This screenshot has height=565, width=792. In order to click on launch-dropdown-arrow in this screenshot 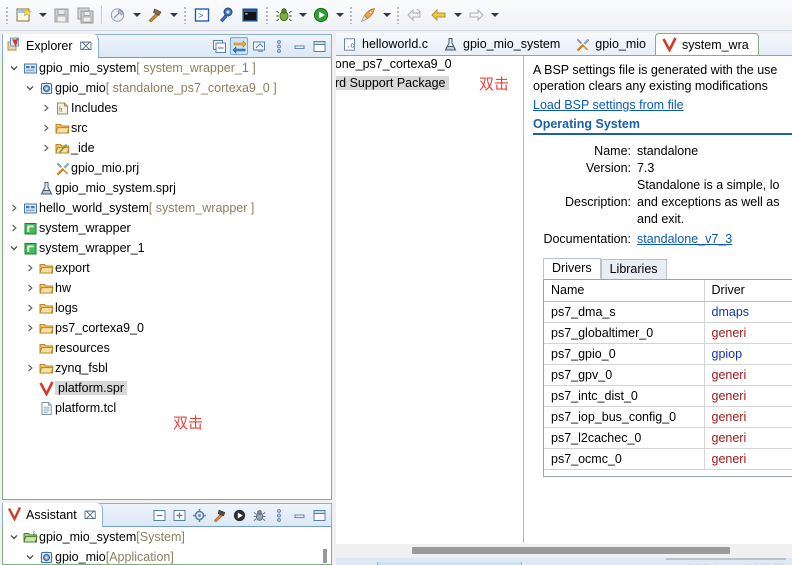, I will do `click(386, 15)`.